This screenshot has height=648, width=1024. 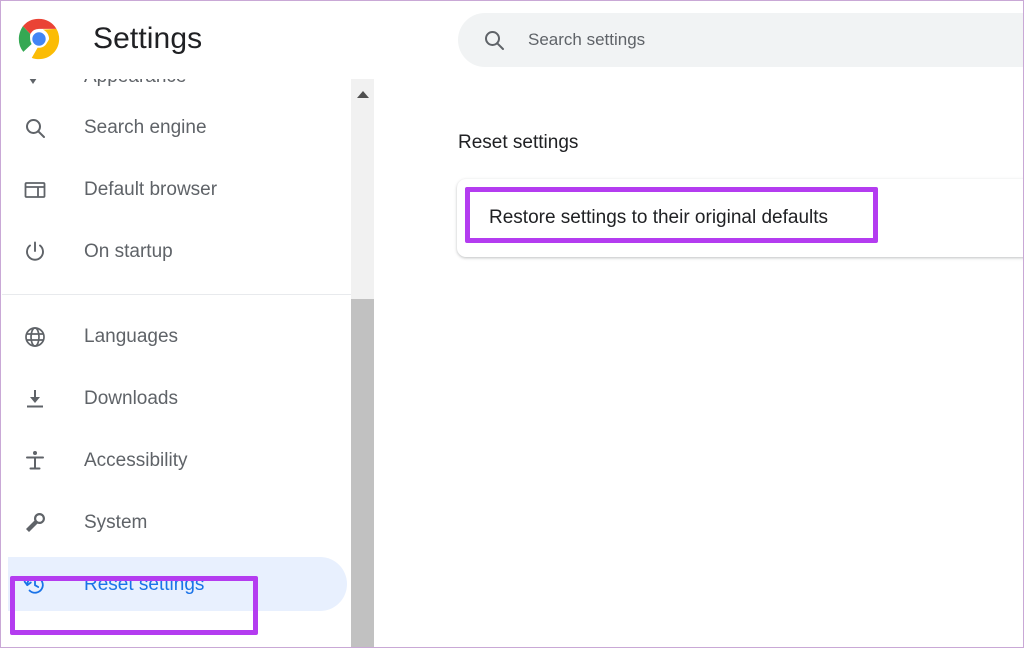 I want to click on sidebar-item-label: On startup, so click(x=128, y=251).